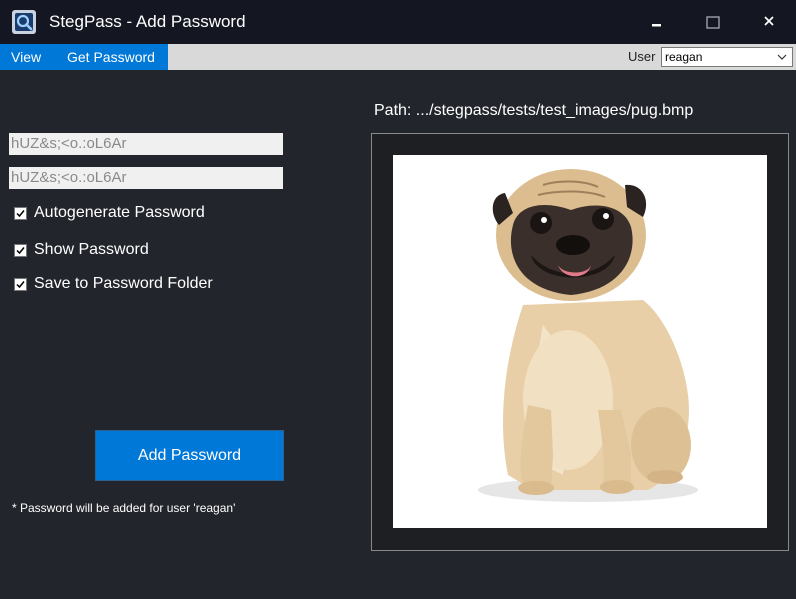  What do you see at coordinates (112, 57) in the screenshot?
I see `menu-get-password: Get Password` at bounding box center [112, 57].